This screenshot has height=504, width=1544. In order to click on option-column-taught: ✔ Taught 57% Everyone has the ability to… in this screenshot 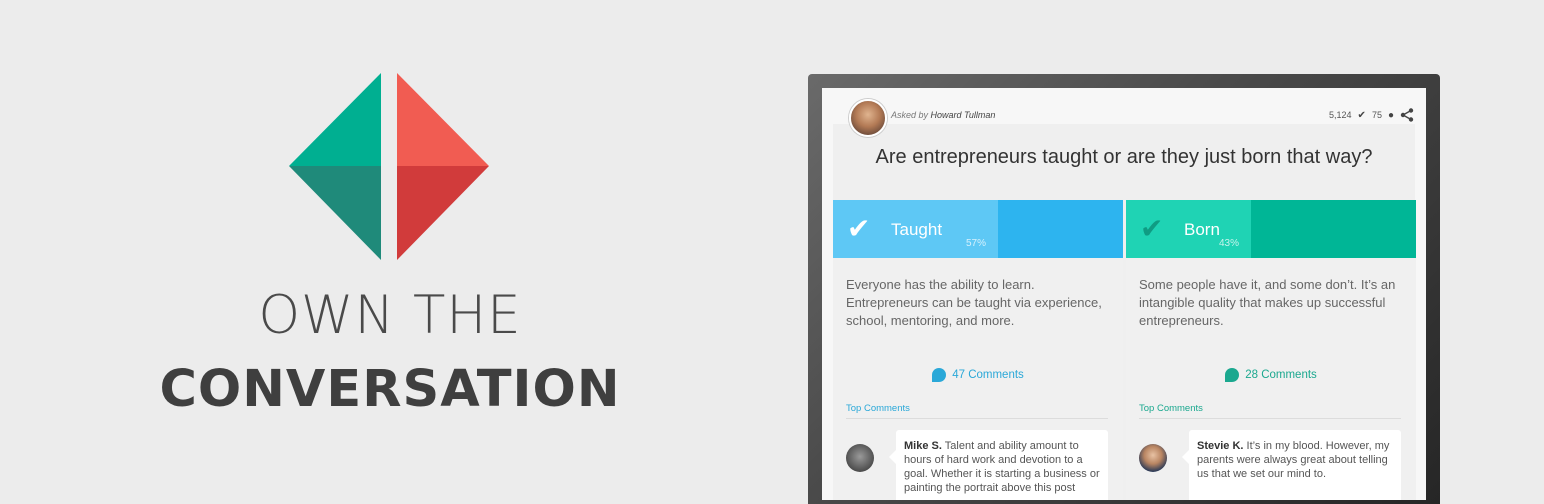, I will do `click(978, 350)`.